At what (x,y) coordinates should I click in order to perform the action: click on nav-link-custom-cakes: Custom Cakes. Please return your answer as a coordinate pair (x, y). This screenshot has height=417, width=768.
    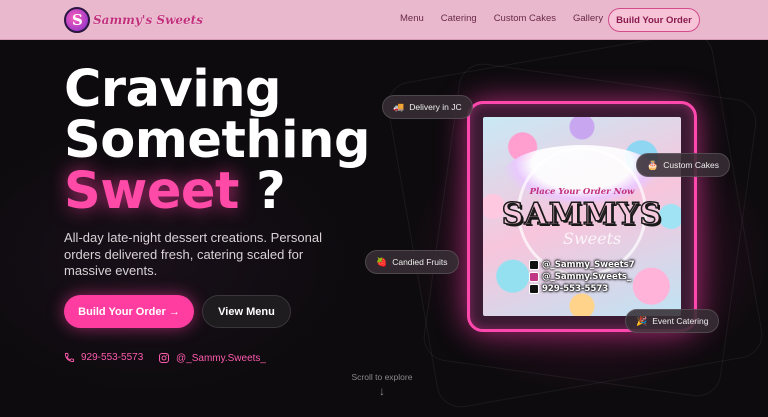
    Looking at the image, I should click on (525, 18).